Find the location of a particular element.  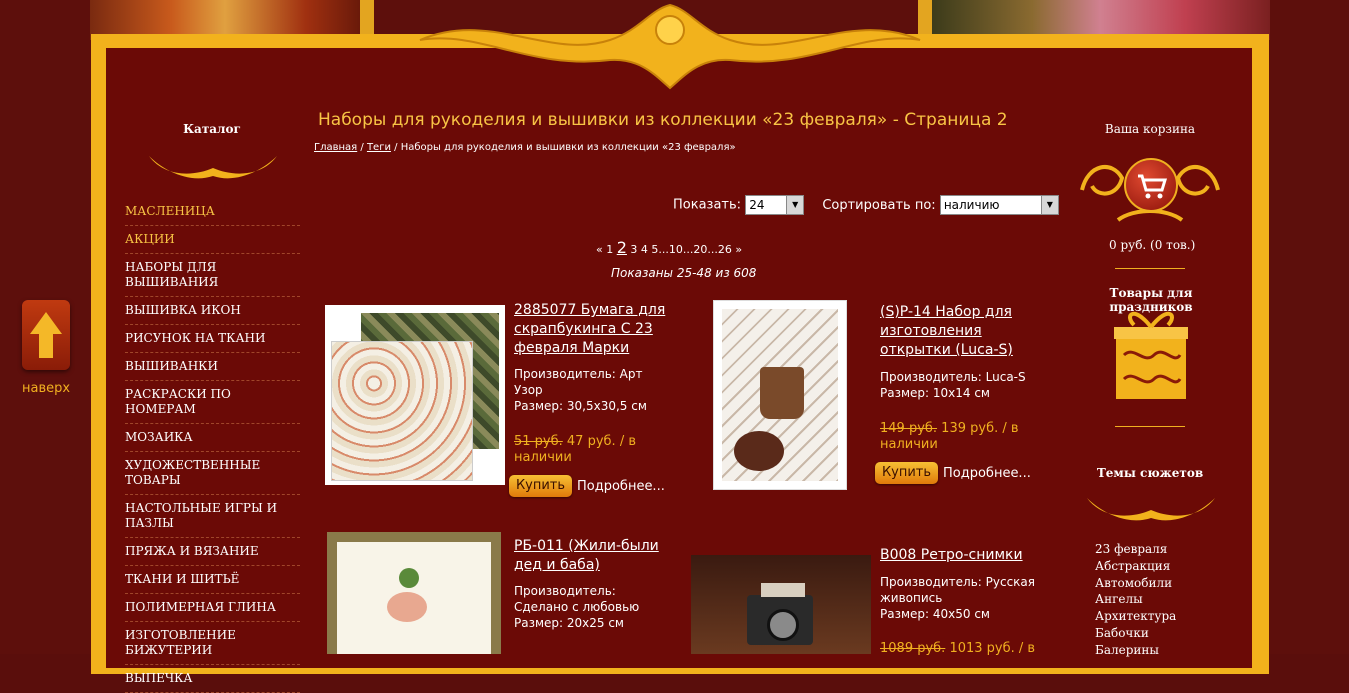

to-top-label: наверх is located at coordinates (46, 388).